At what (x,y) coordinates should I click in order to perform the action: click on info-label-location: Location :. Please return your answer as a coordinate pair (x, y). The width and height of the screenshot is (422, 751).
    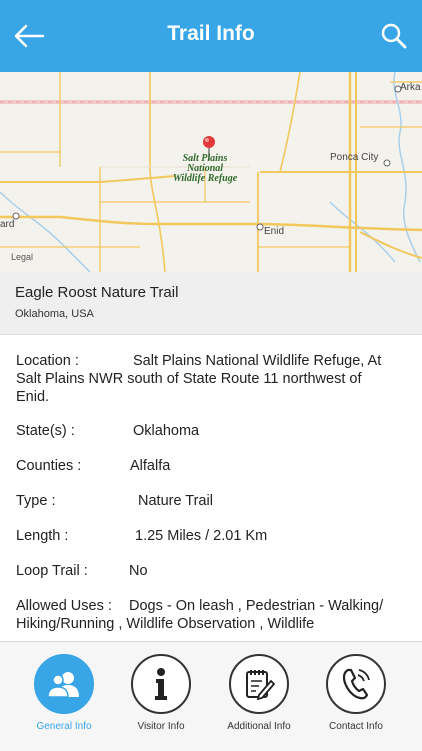
    Looking at the image, I should click on (47, 361).